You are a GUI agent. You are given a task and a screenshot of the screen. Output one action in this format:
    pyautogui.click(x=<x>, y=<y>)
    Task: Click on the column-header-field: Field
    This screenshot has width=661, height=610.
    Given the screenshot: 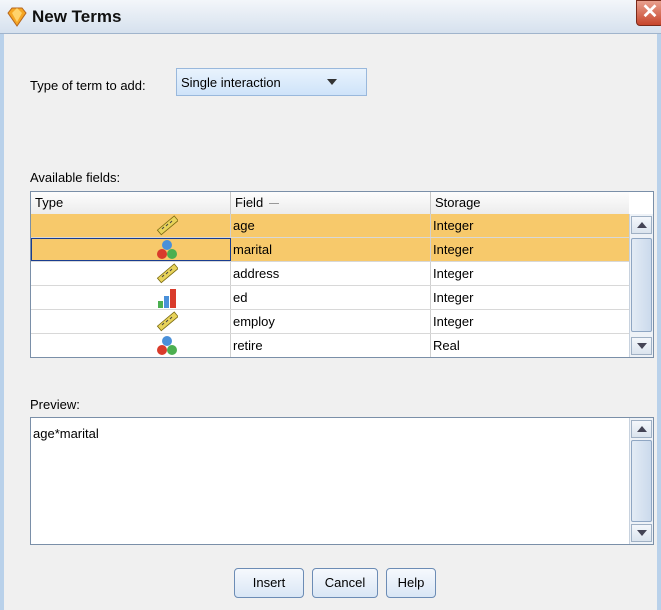 What is the action you would take?
    pyautogui.click(x=331, y=203)
    